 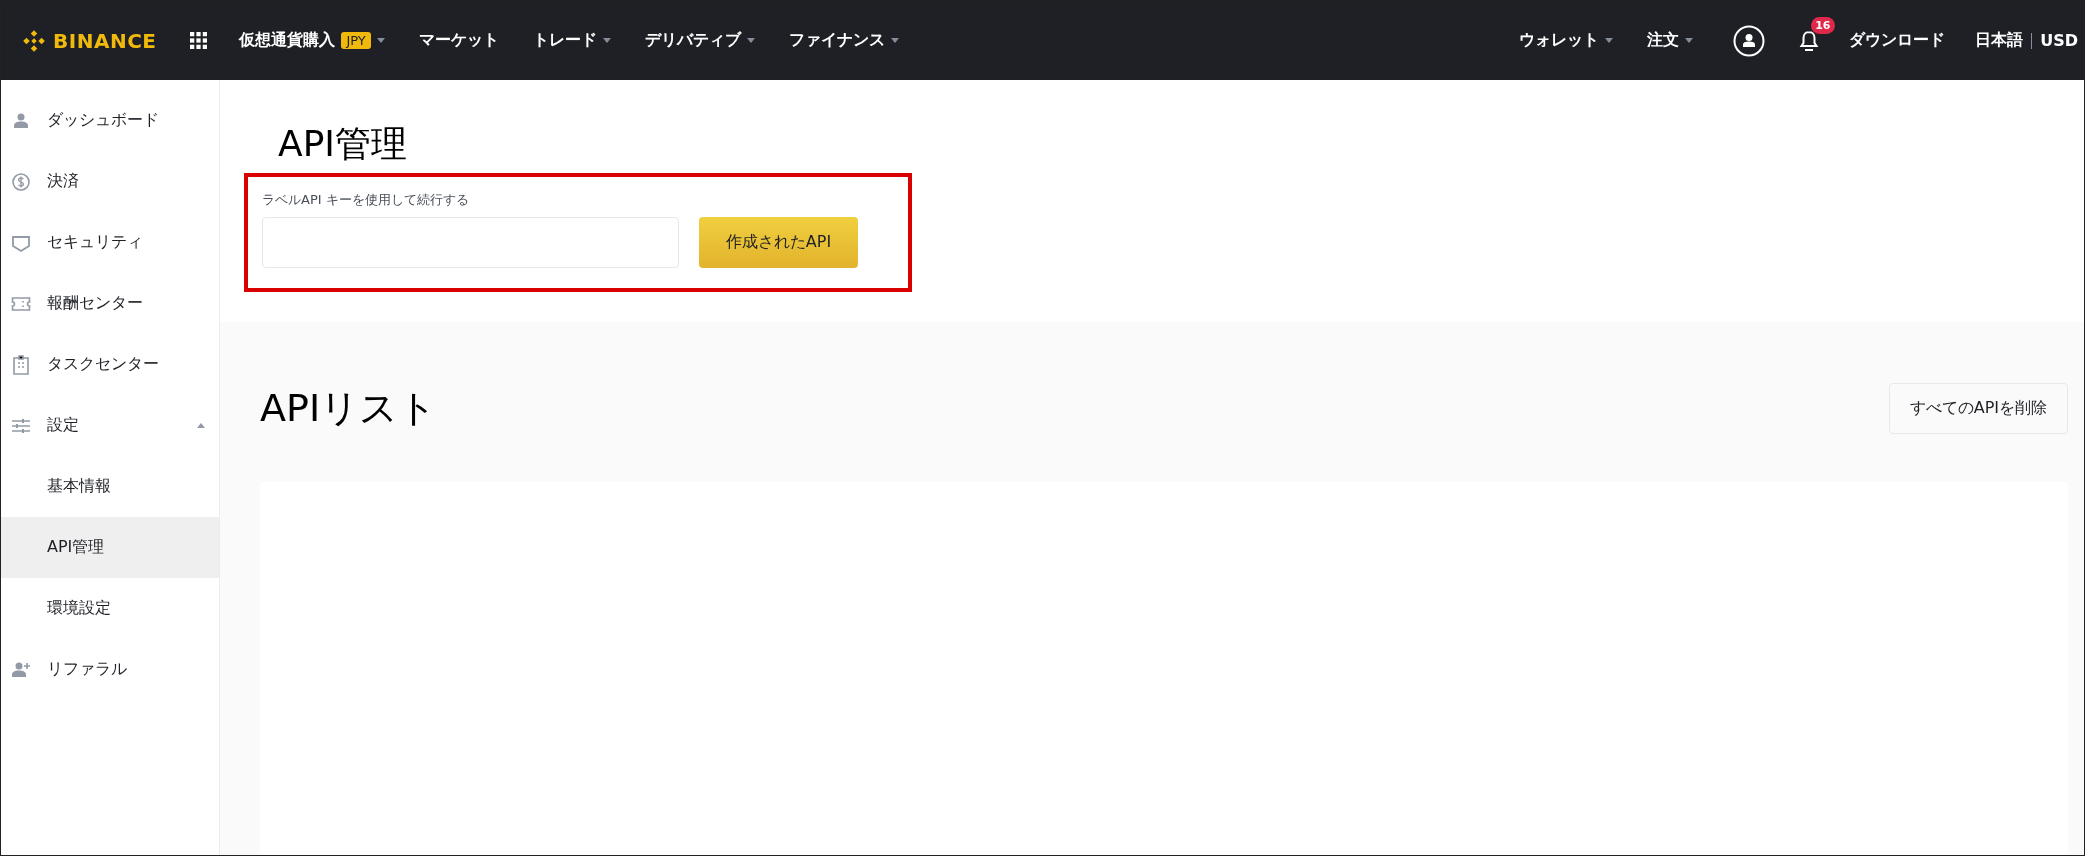 What do you see at coordinates (458, 40) in the screenshot?
I see `nav-link: マーケット` at bounding box center [458, 40].